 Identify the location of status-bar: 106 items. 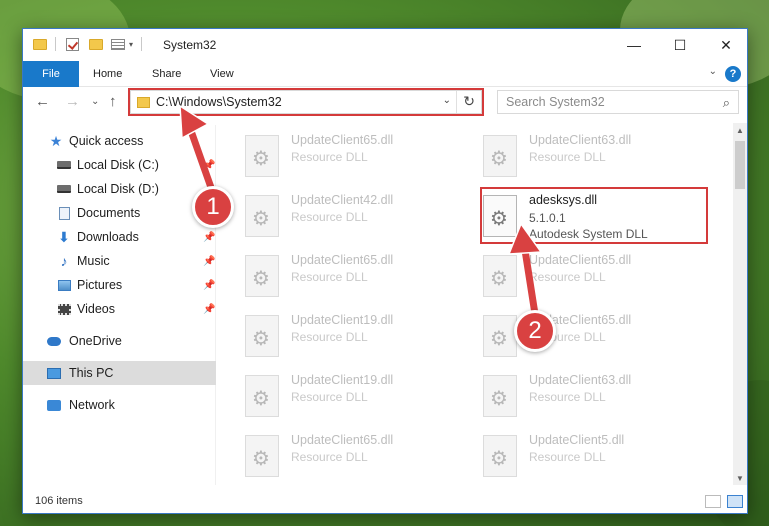
(385, 502).